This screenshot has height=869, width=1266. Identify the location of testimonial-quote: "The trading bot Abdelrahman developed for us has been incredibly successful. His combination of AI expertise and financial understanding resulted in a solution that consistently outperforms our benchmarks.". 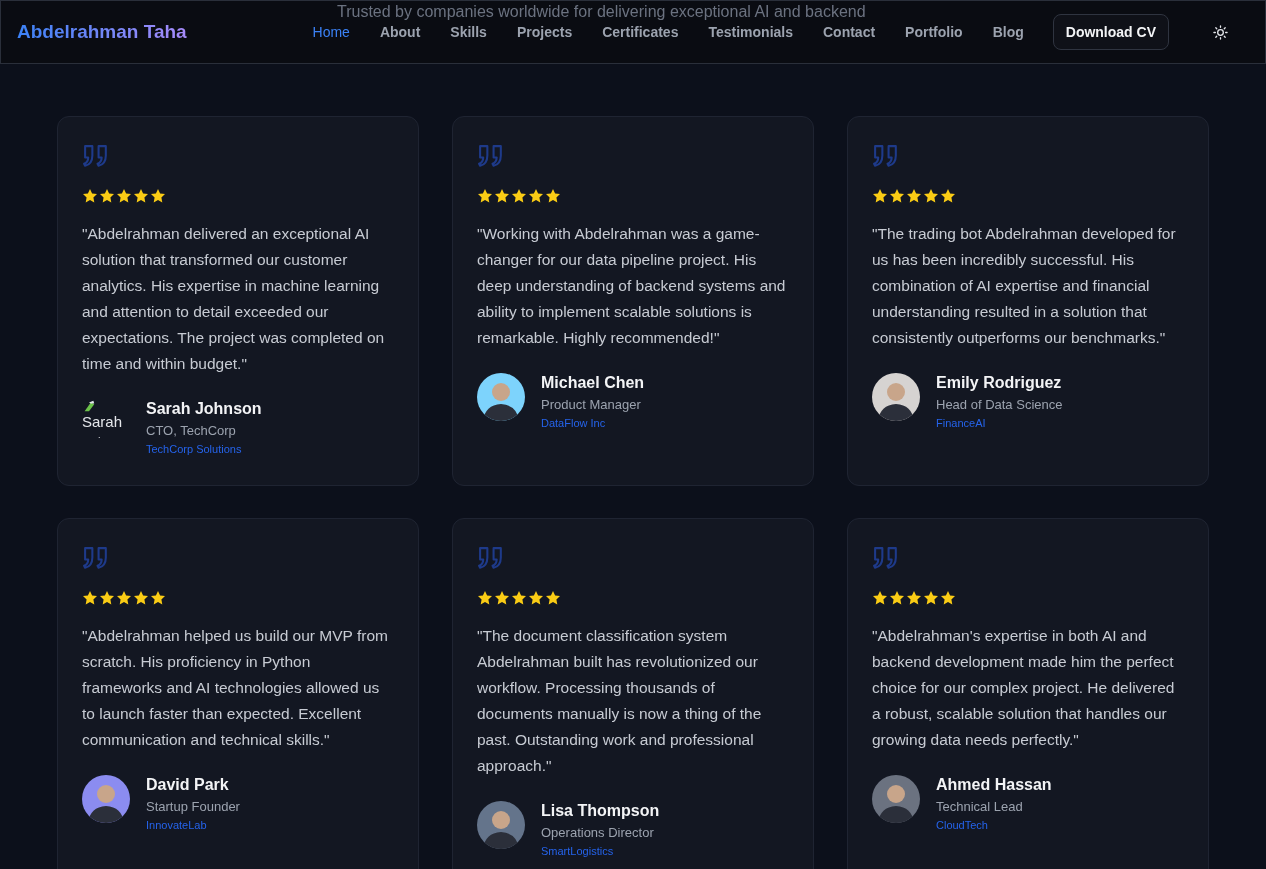
(1024, 286).